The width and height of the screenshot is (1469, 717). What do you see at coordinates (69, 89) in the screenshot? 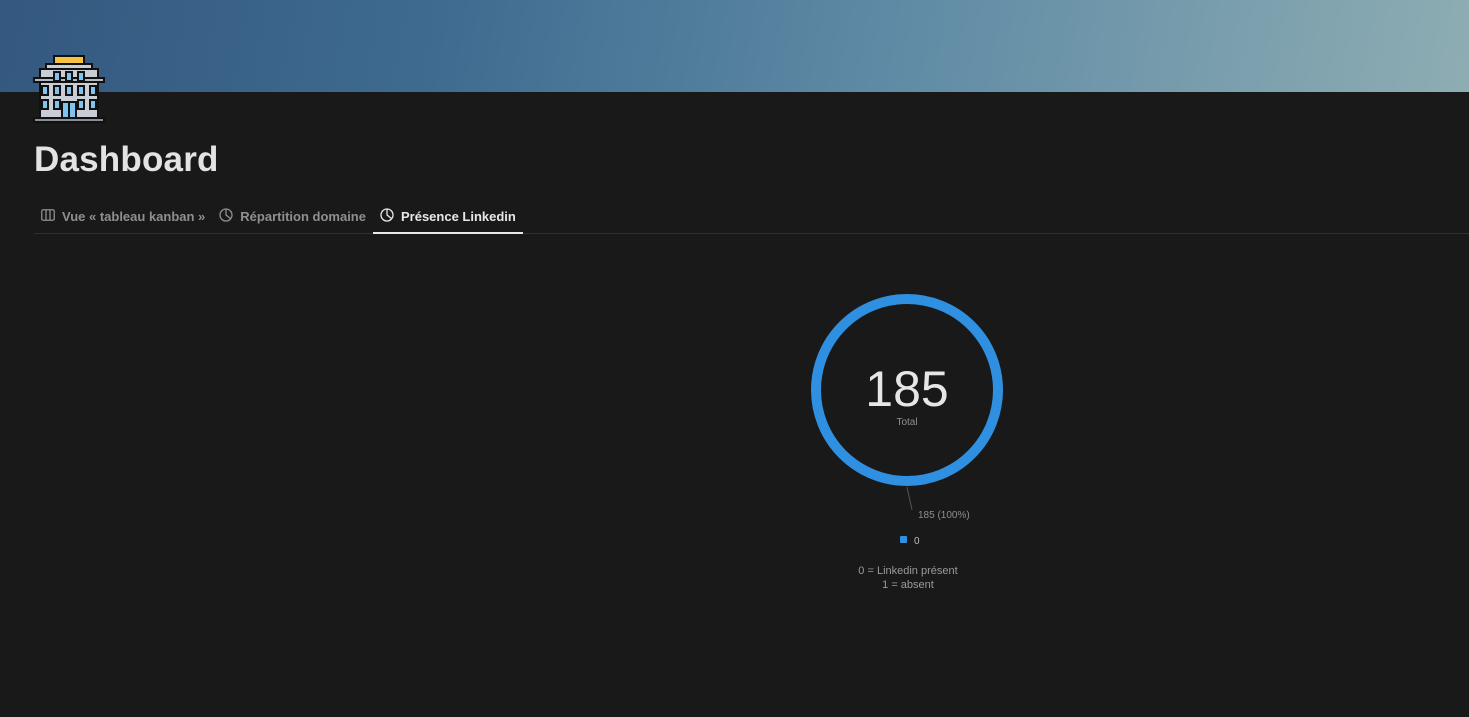
I see `office-building-icon` at bounding box center [69, 89].